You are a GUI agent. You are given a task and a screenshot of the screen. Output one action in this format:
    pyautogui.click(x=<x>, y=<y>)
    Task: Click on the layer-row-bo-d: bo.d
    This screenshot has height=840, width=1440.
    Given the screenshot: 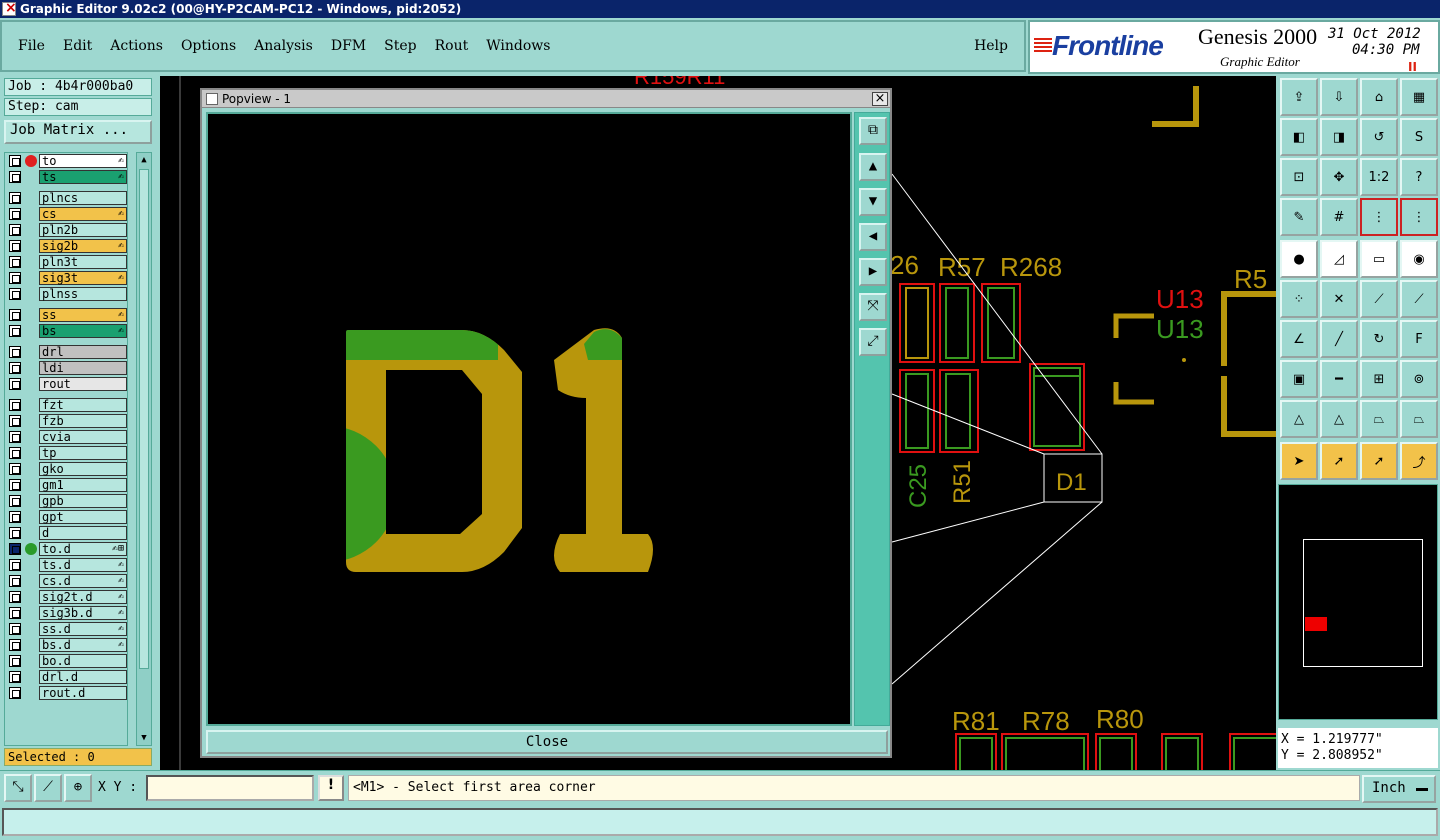 What is the action you would take?
    pyautogui.click(x=66, y=661)
    